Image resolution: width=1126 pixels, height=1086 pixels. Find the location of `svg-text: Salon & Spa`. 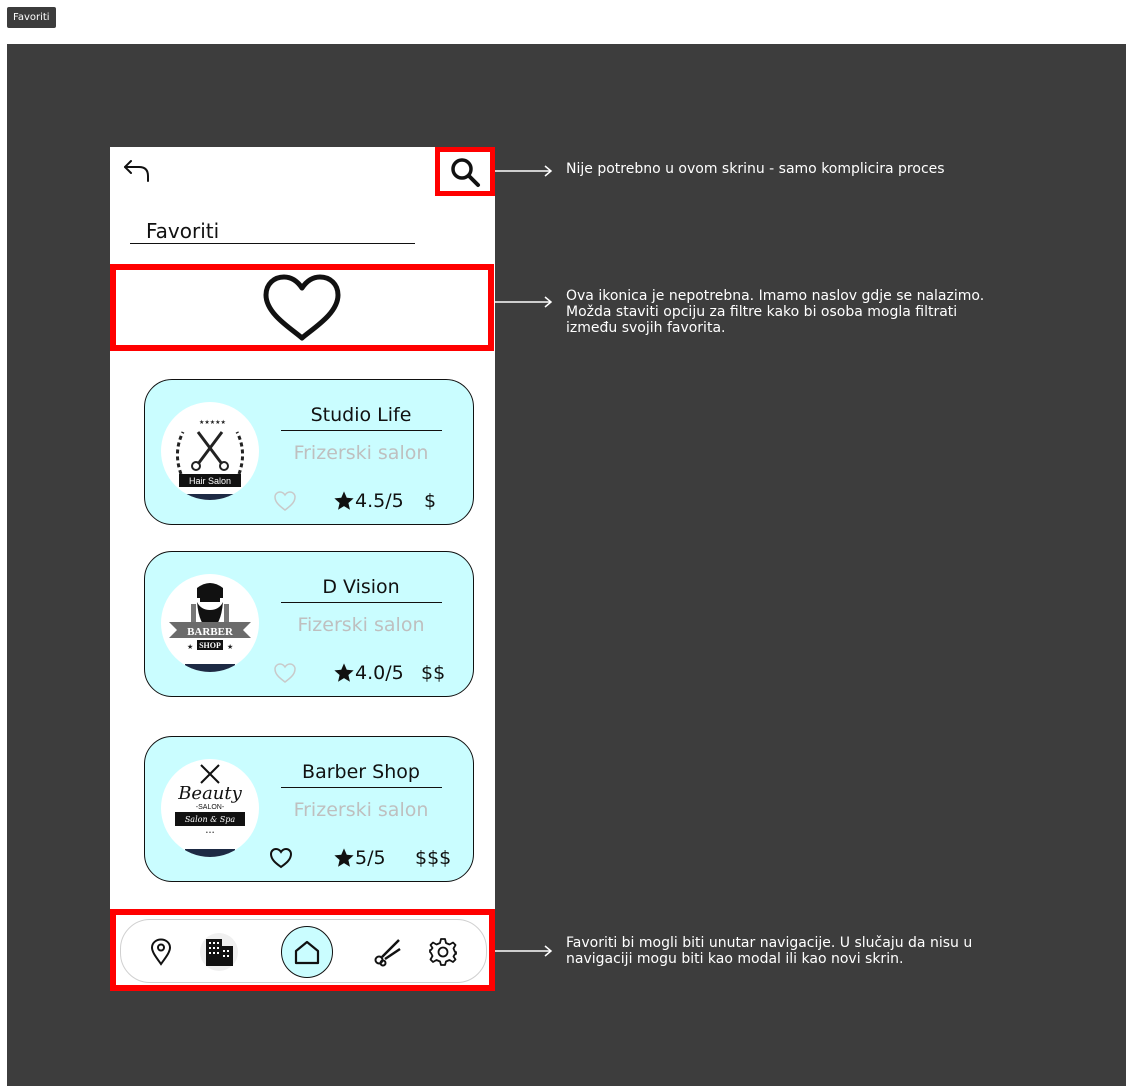

svg-text: Salon & Spa is located at coordinates (210, 819).